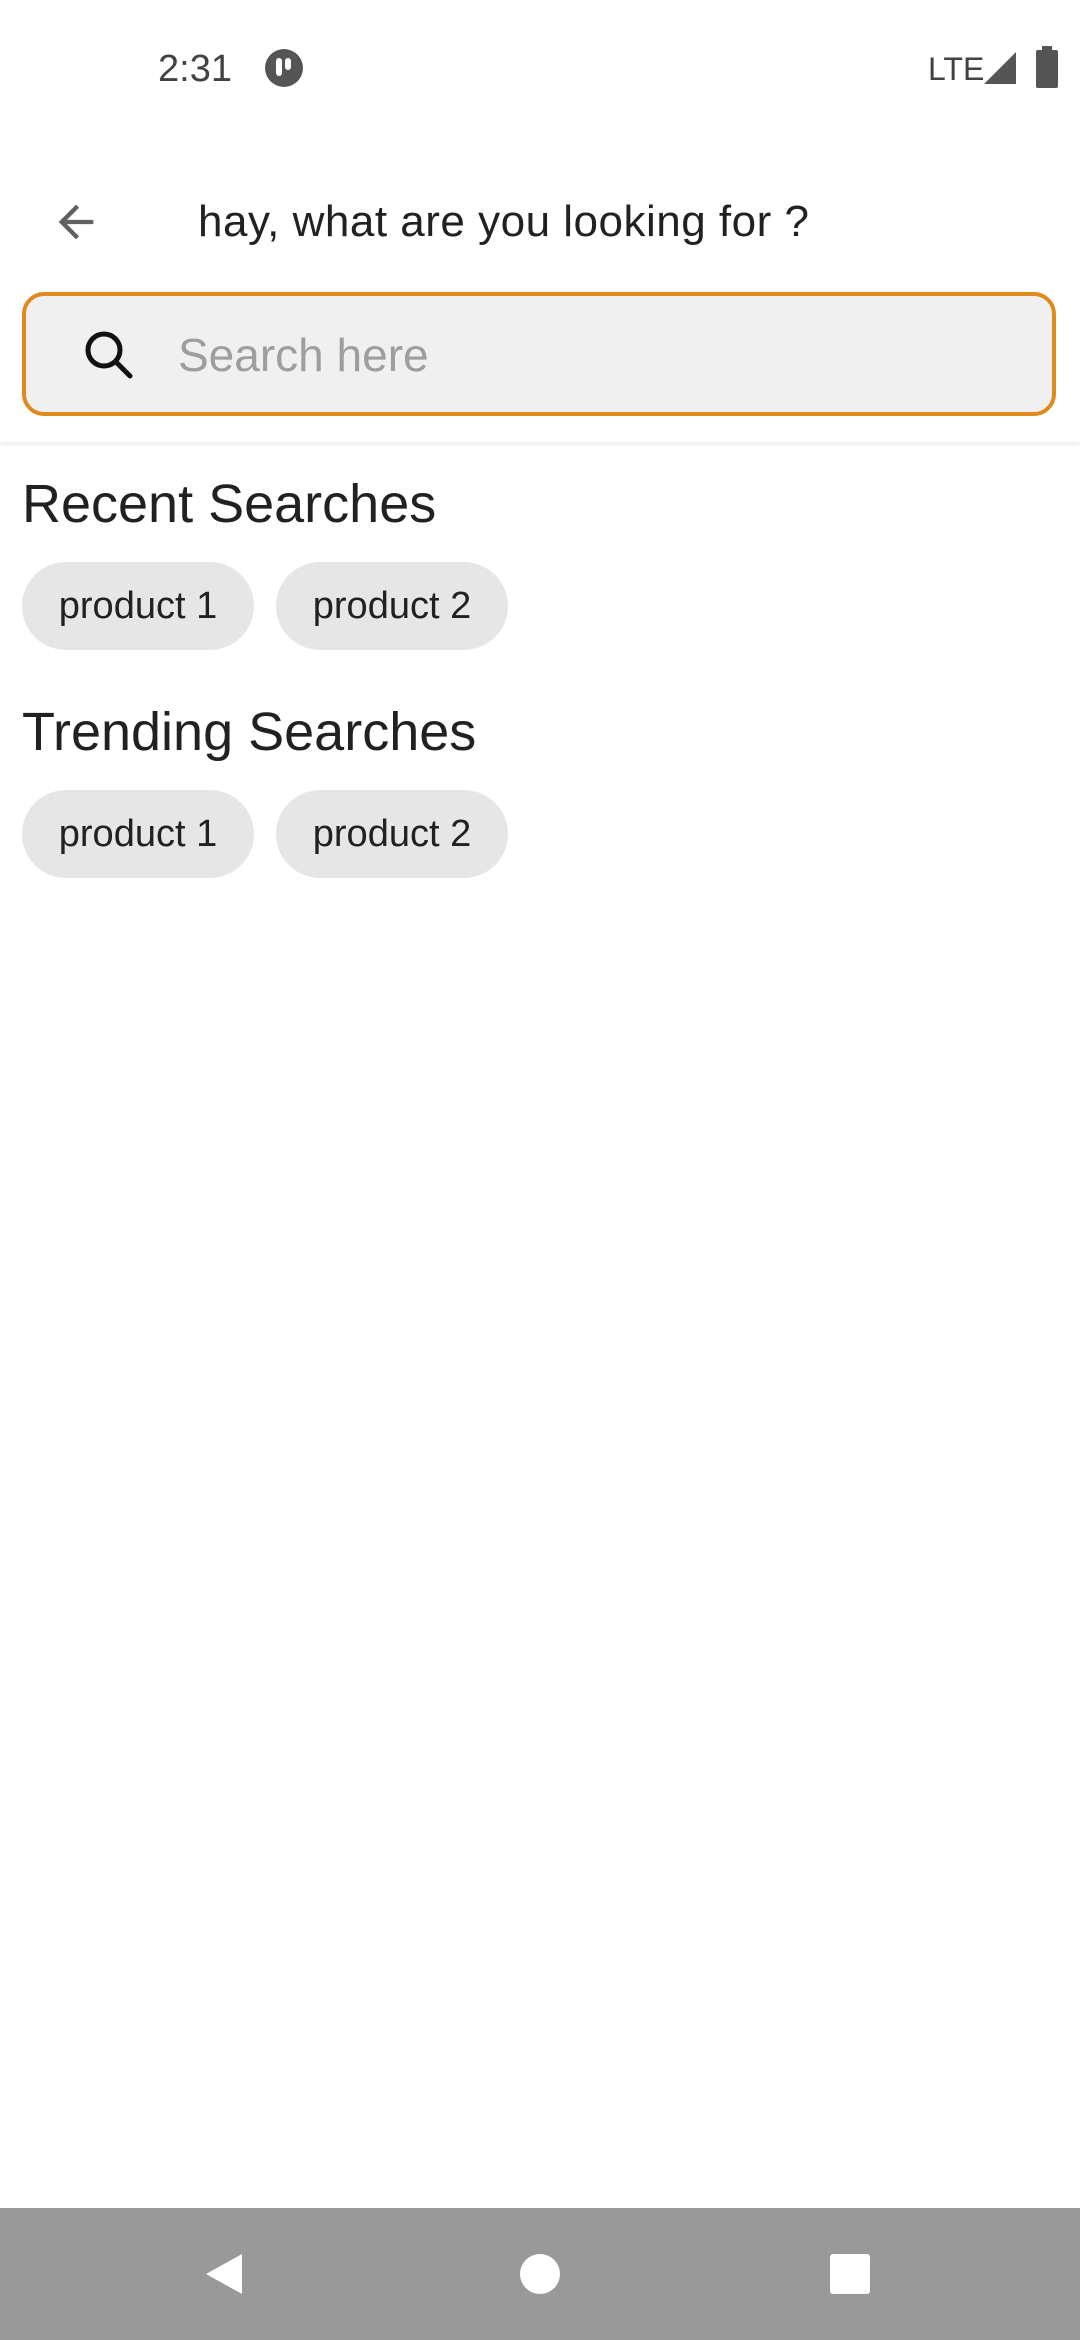 Image resolution: width=1080 pixels, height=2340 pixels. Describe the element at coordinates (598, 355) in the screenshot. I see `search-input` at that location.